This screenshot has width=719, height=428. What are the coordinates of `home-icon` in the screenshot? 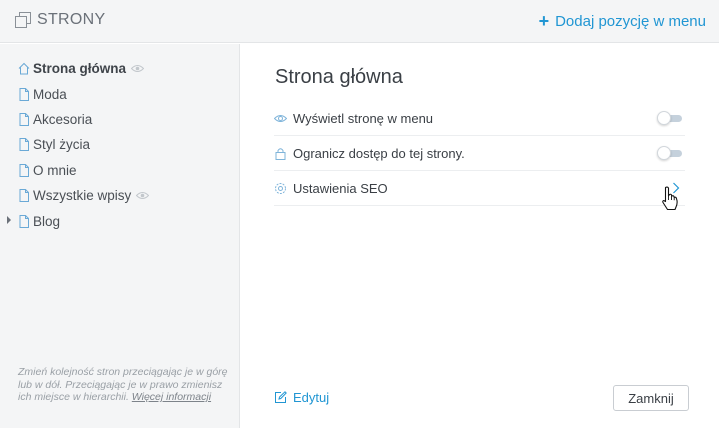 It's located at (24, 68).